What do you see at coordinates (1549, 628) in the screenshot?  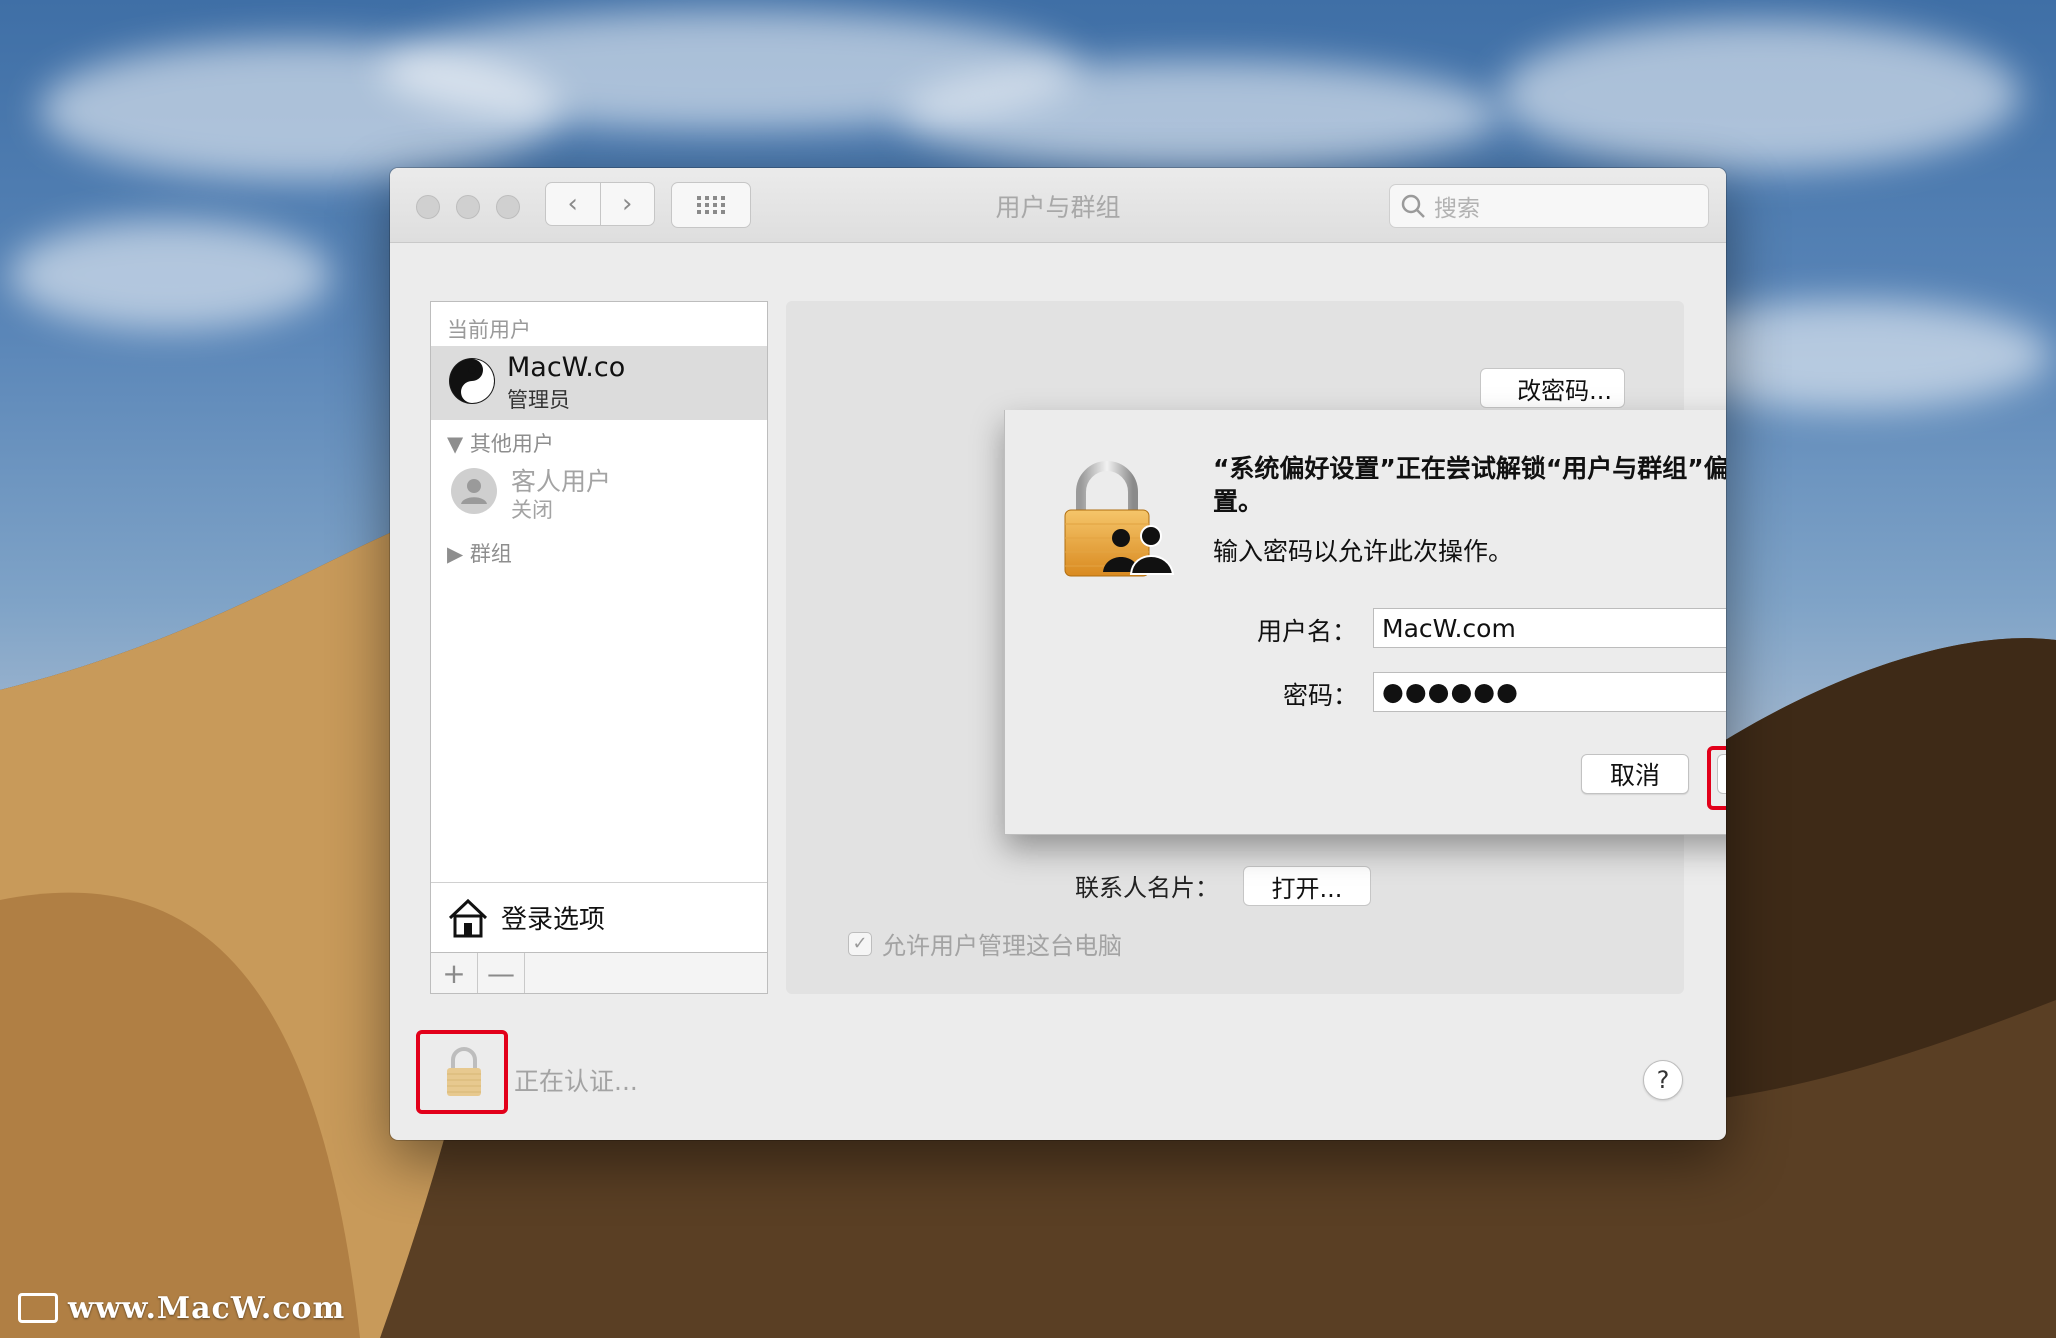 I see `username-field` at bounding box center [1549, 628].